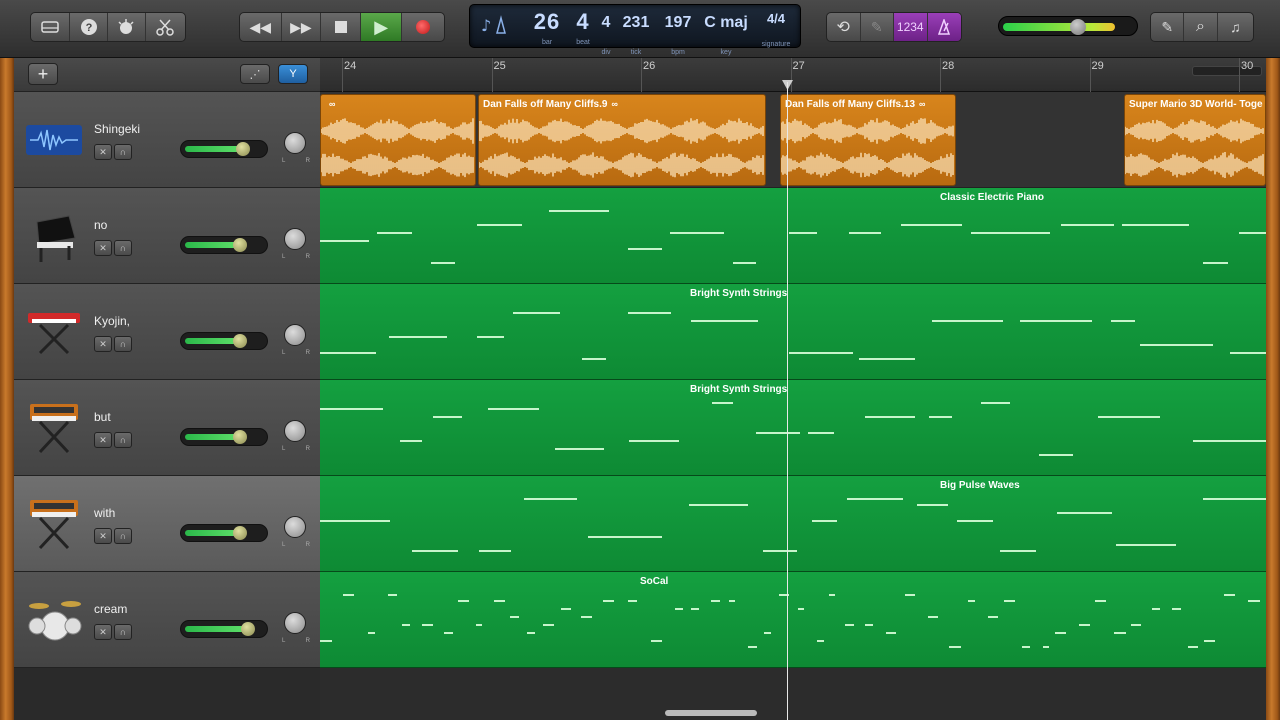  I want to click on lcd-tick-value: 231, so click(636, 22).